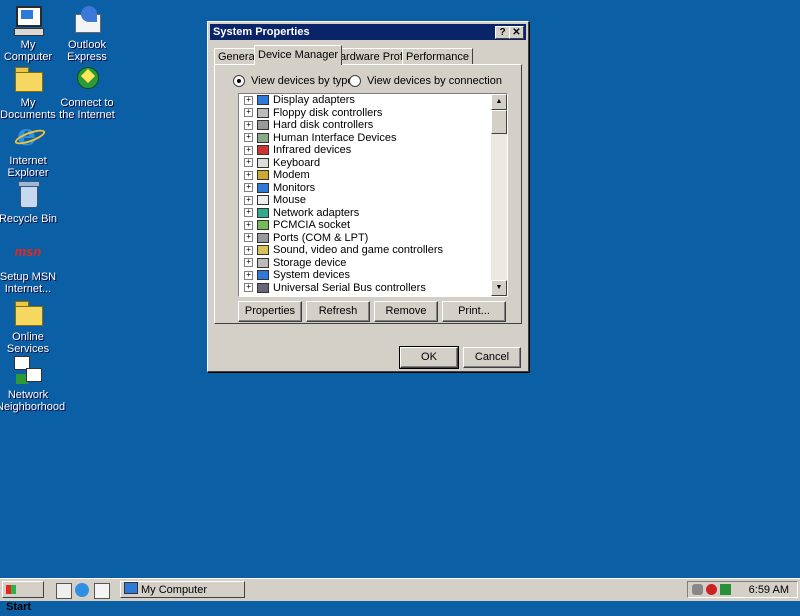 This screenshot has height=616, width=800. What do you see at coordinates (102, 591) in the screenshot?
I see `outlook-express-quicklaunch-icon` at bounding box center [102, 591].